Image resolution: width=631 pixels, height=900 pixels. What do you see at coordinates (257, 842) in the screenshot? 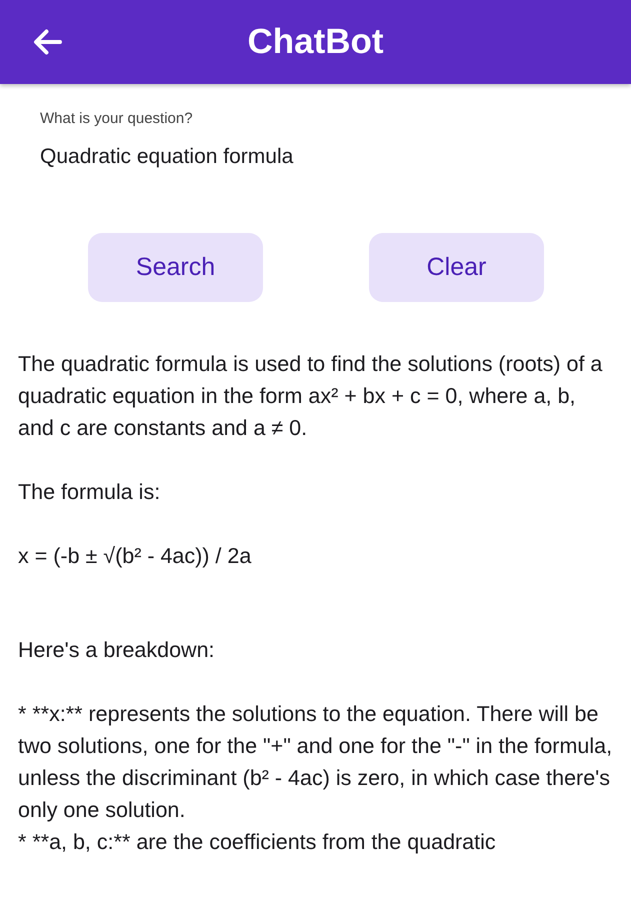
I see `answer-text: * **a, b, c:** are the coefficients from the quadratic` at bounding box center [257, 842].